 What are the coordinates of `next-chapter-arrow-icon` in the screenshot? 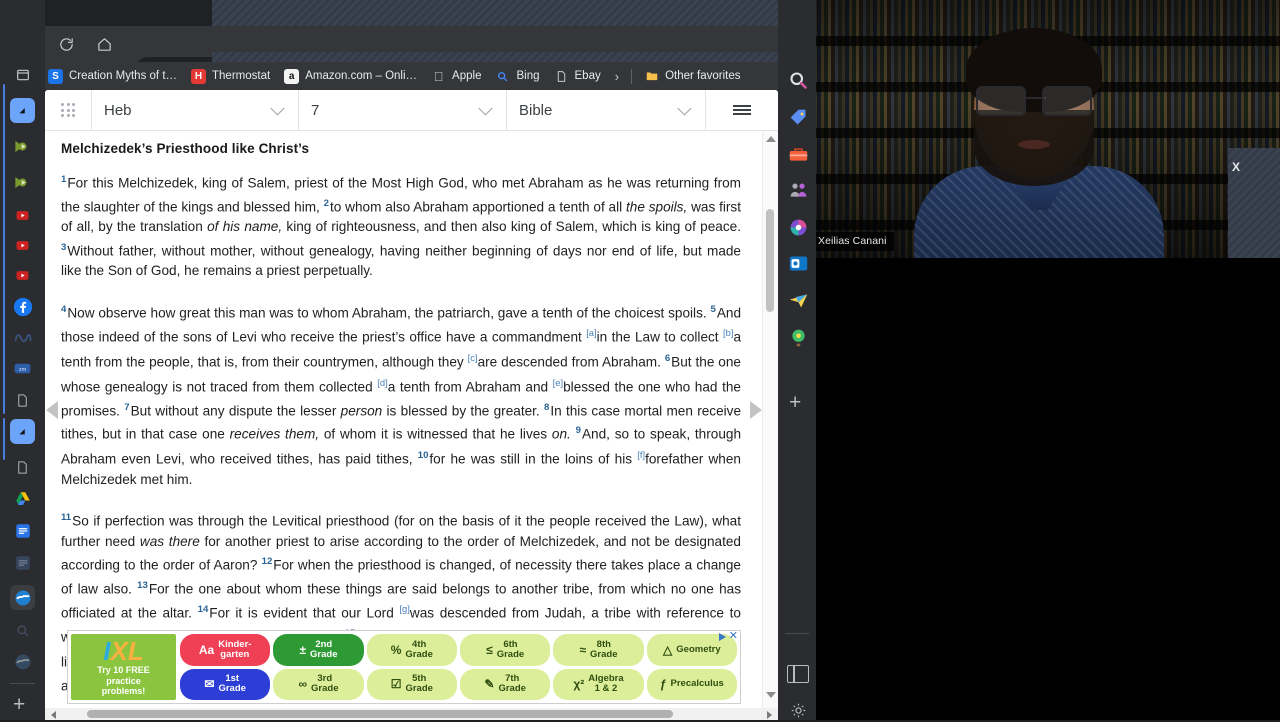 It's located at (756, 410).